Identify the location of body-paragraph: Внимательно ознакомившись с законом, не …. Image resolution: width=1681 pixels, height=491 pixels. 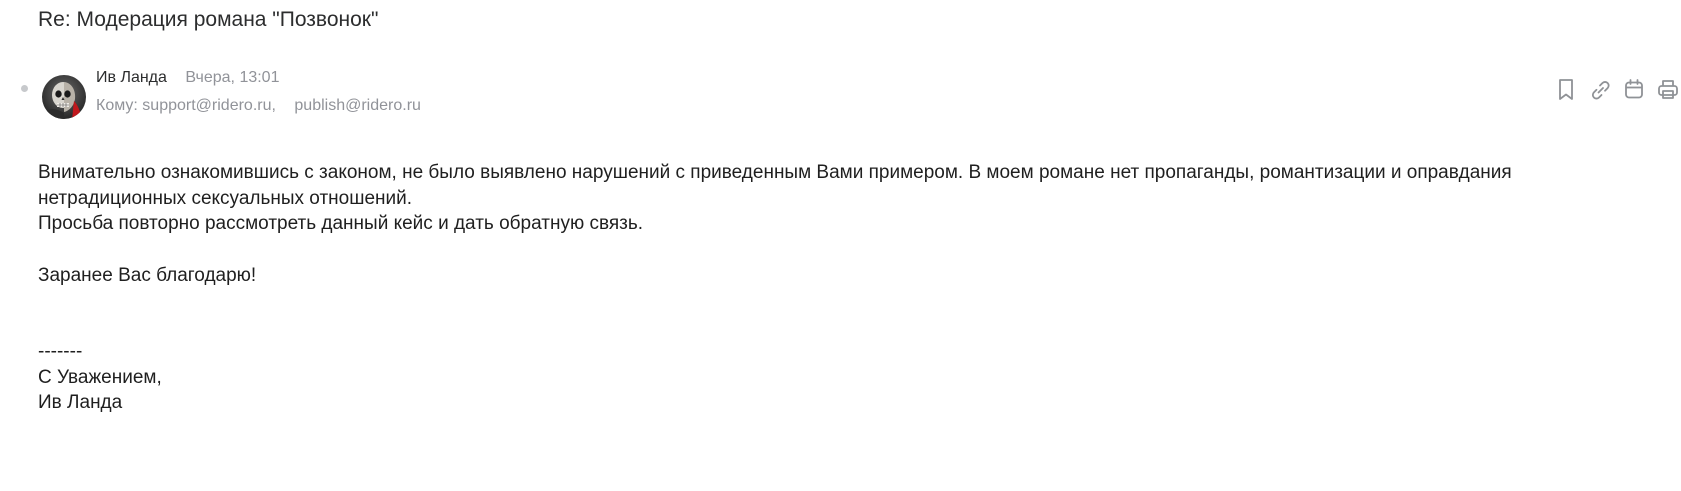
(775, 185).